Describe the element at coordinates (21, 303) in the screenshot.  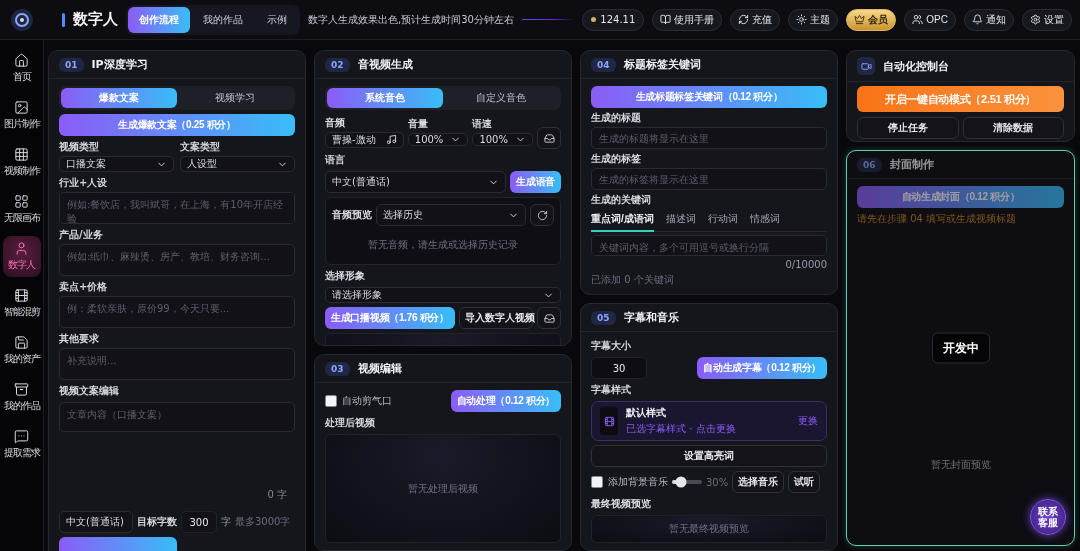
I see `sidebar-item: 智能混剪` at that location.